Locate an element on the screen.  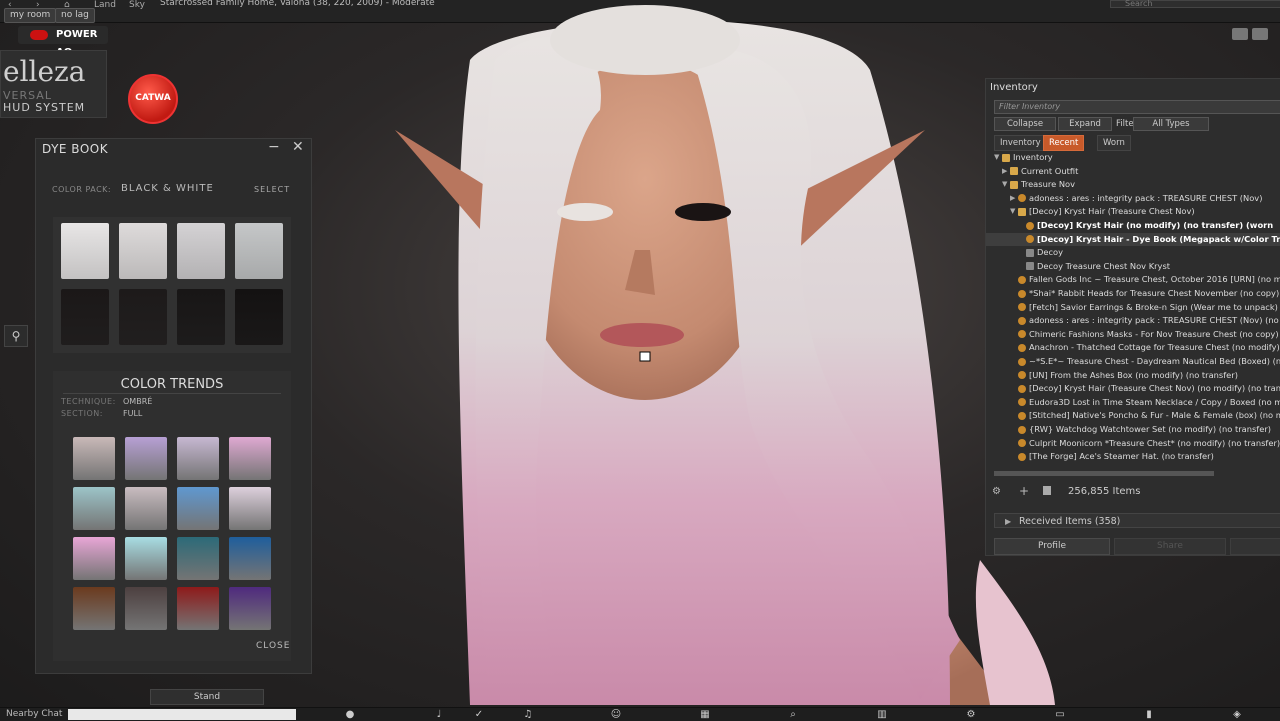
inventory-row: ▶ Current Outfit is located at coordinates (1133, 171).